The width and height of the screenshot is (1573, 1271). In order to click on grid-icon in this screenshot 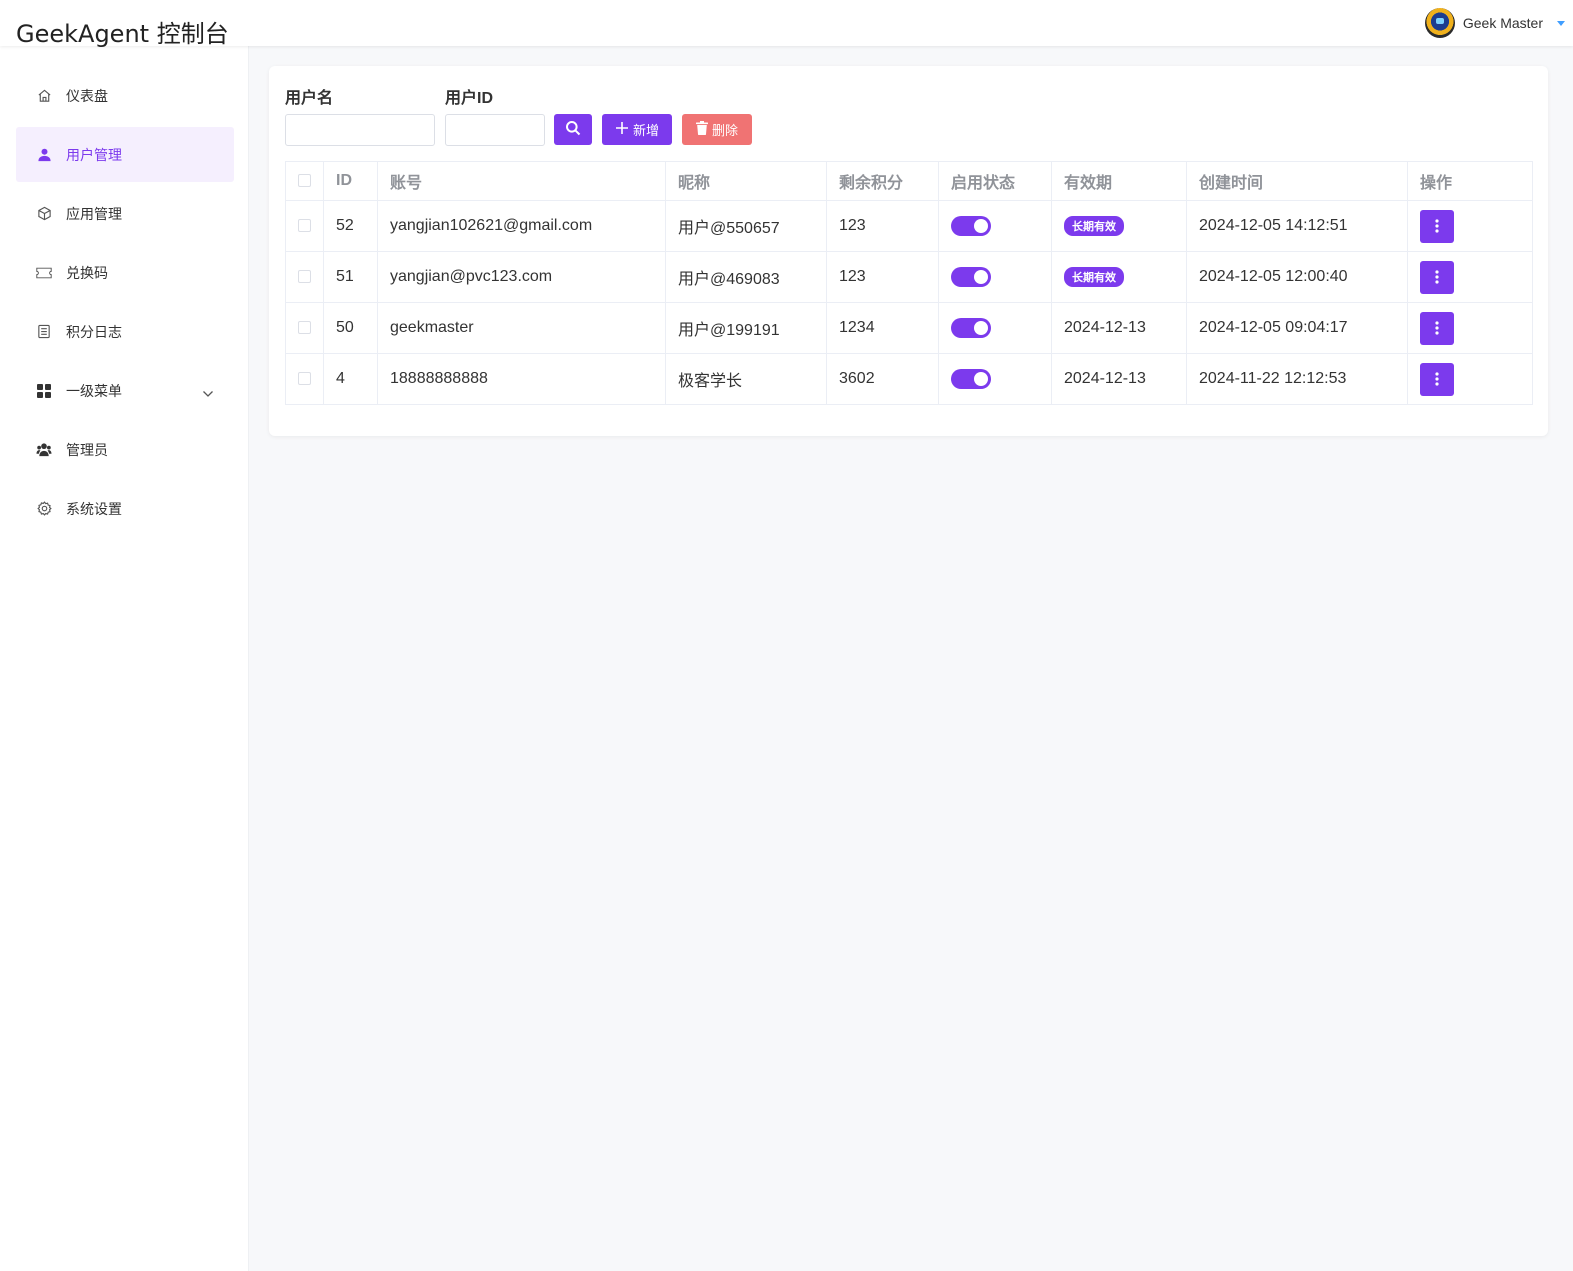, I will do `click(44, 391)`.